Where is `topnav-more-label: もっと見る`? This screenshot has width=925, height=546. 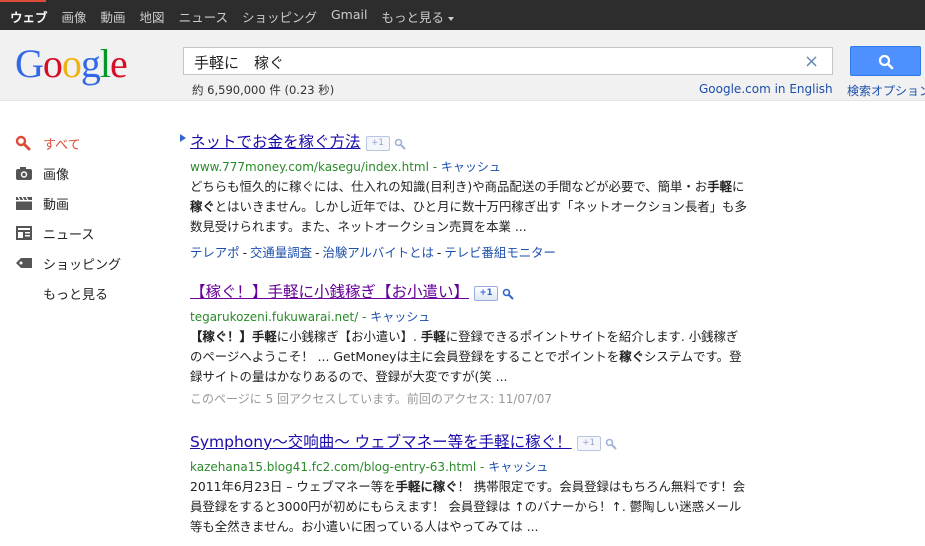
topnav-more-label: もっと見る is located at coordinates (412, 17).